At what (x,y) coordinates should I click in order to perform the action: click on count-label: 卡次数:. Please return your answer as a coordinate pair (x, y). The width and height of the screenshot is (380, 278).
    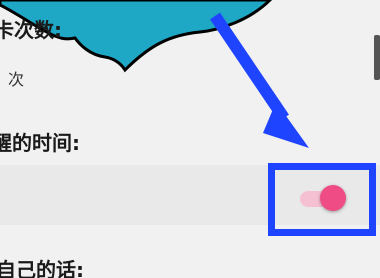
    Looking at the image, I should click on (31, 30).